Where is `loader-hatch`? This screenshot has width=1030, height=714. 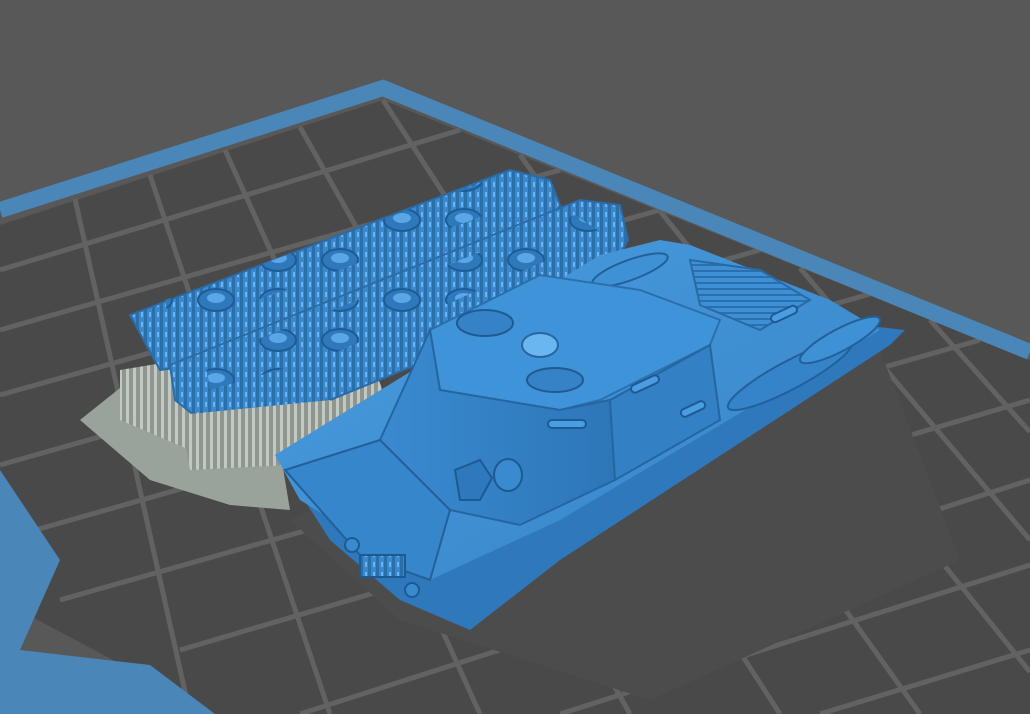
loader-hatch is located at coordinates (555, 380).